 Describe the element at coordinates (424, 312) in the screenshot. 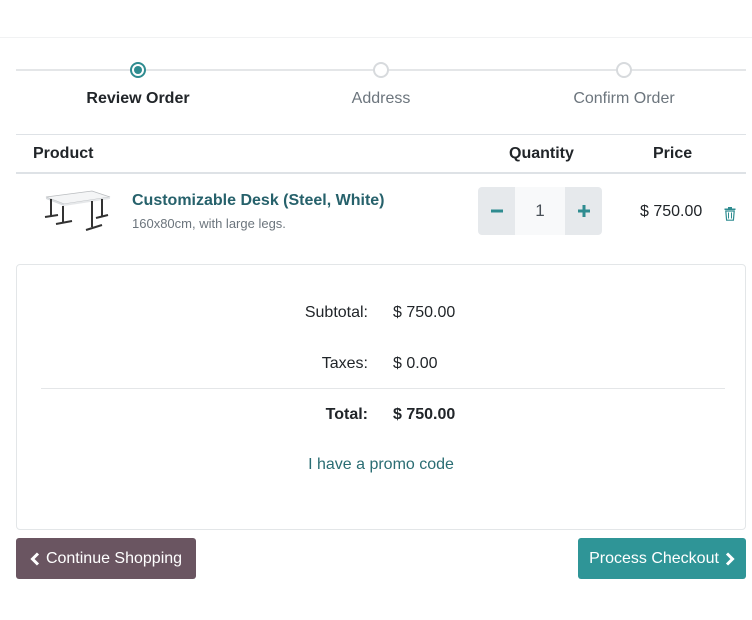

I see `subtotal-value: $ 750.00` at that location.